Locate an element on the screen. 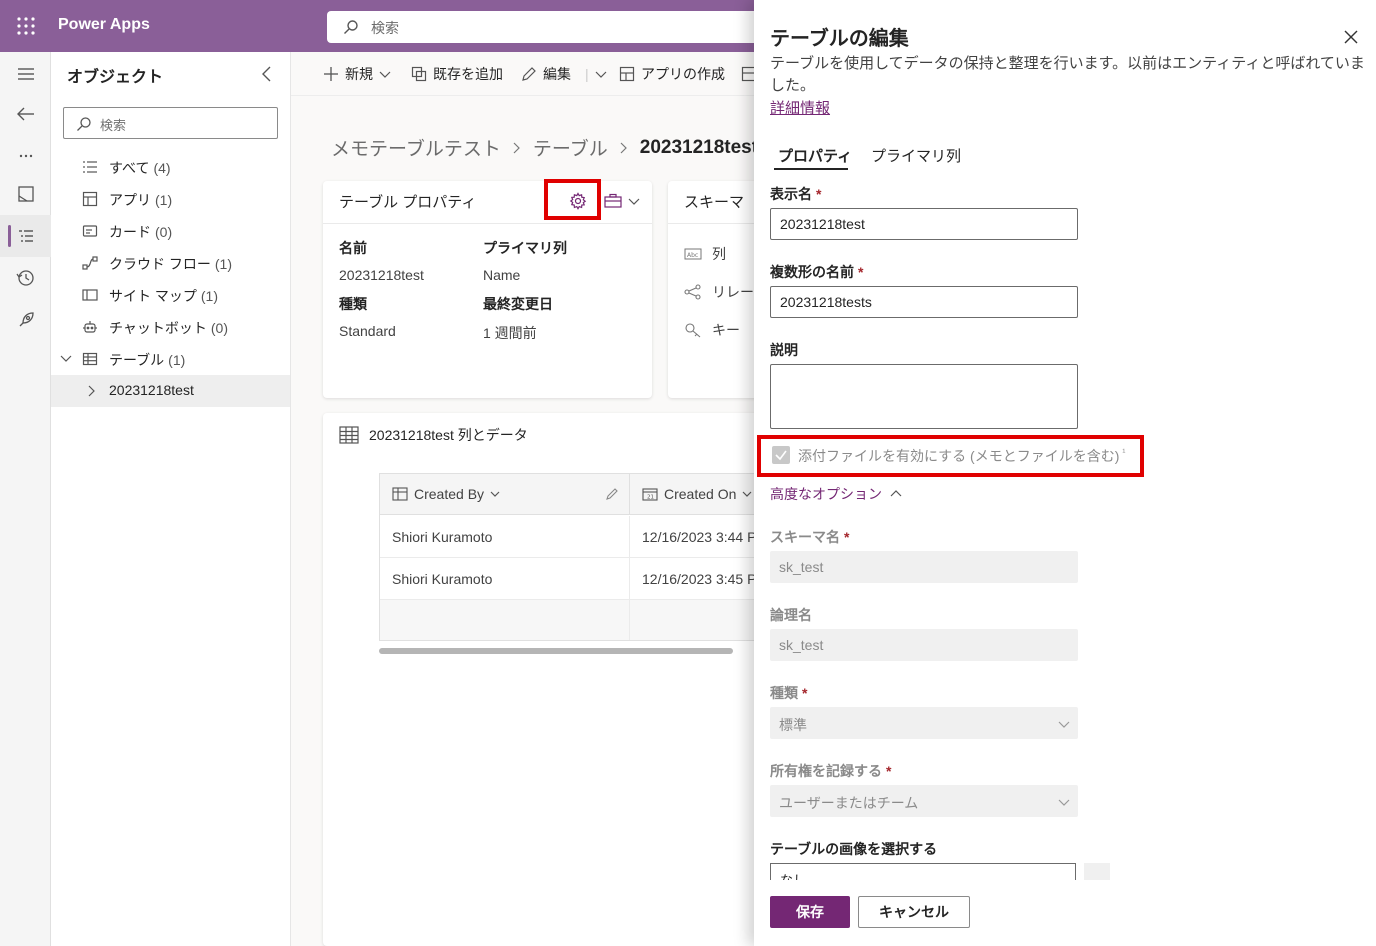 Image resolution: width=1376 pixels, height=946 pixels. key-icon is located at coordinates (693, 330).